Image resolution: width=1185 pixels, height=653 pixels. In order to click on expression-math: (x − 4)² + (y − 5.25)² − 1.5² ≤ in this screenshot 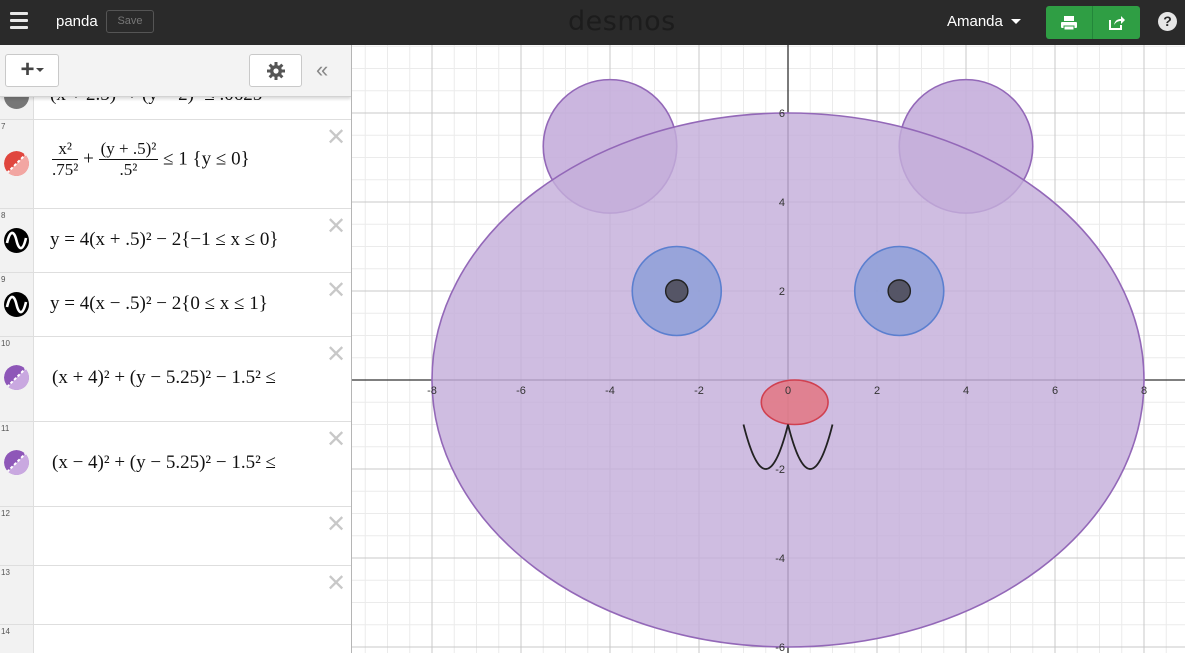, I will do `click(187, 463)`.